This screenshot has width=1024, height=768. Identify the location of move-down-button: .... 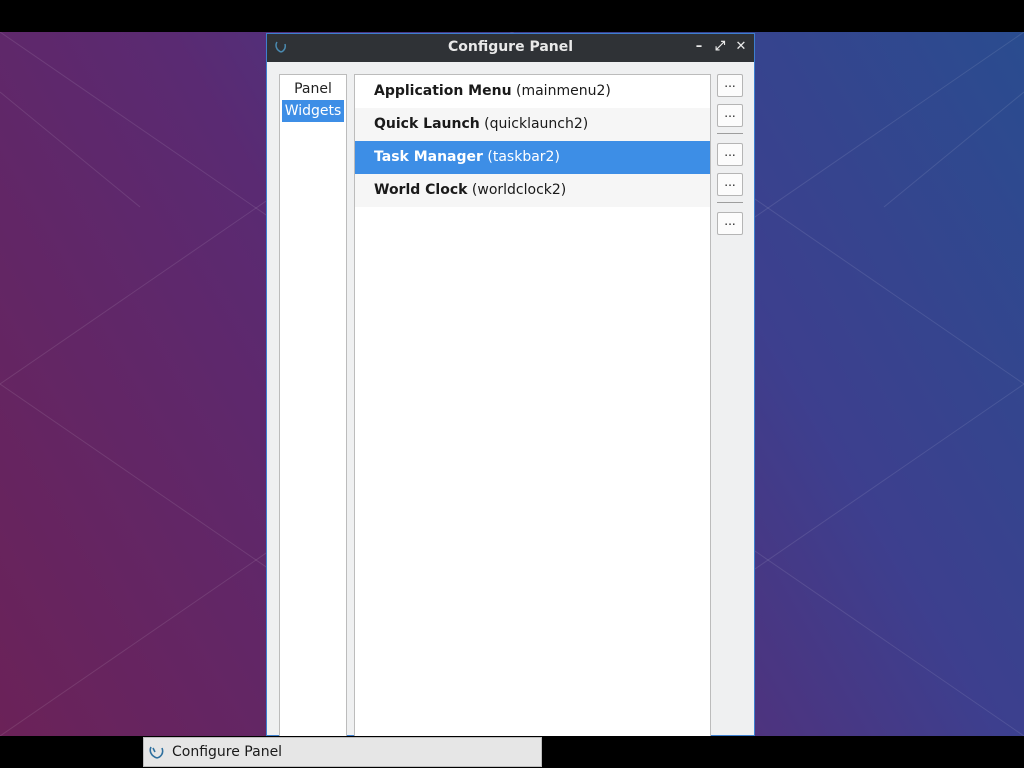
(730, 184).